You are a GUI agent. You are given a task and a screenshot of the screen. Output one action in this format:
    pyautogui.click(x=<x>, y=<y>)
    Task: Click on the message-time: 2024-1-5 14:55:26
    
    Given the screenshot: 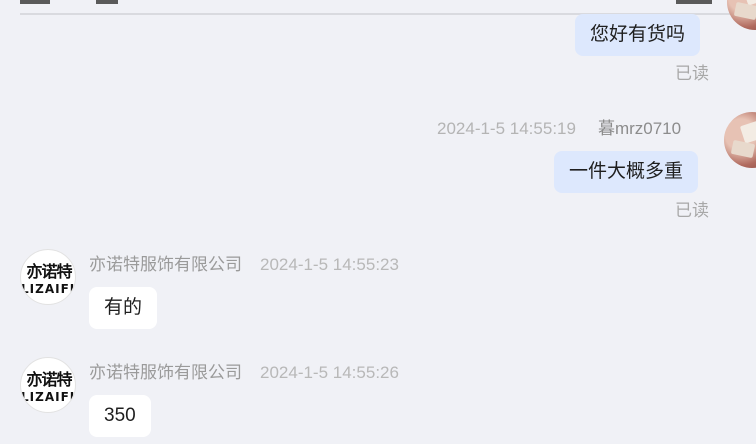 What is the action you would take?
    pyautogui.click(x=329, y=372)
    